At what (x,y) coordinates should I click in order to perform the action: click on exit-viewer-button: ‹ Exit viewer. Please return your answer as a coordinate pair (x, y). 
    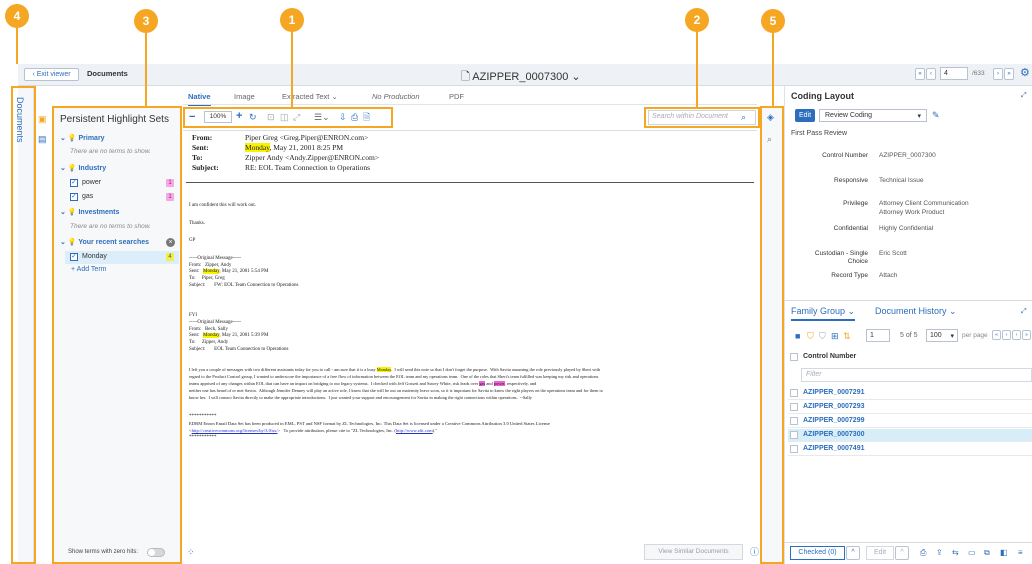
    Looking at the image, I should click on (51, 74).